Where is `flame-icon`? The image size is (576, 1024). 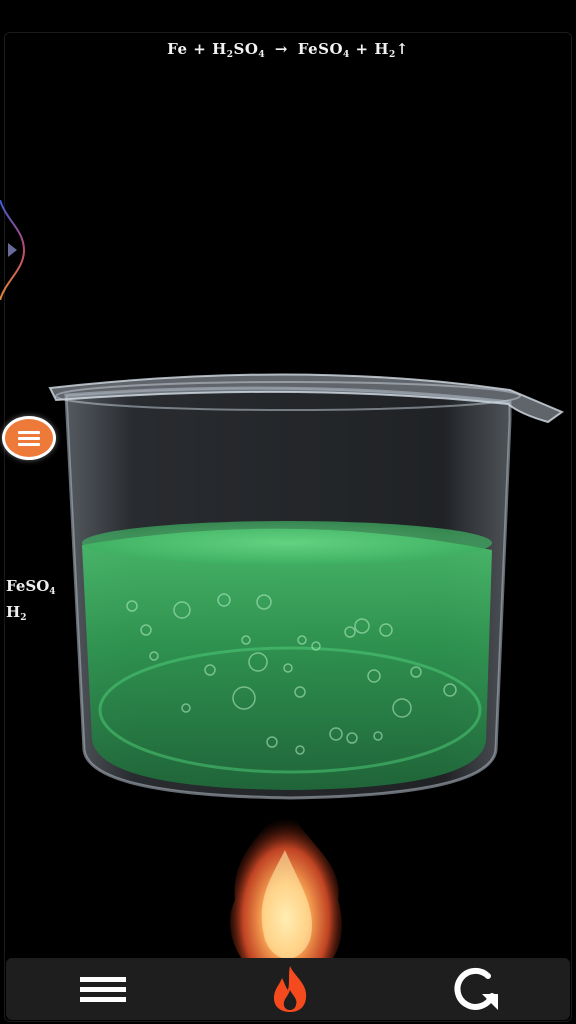
flame-icon is located at coordinates (290, 989).